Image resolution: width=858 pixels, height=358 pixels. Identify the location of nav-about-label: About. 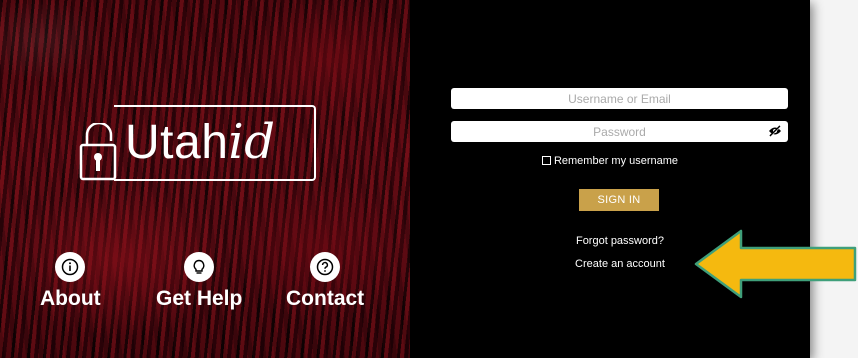
(70, 298).